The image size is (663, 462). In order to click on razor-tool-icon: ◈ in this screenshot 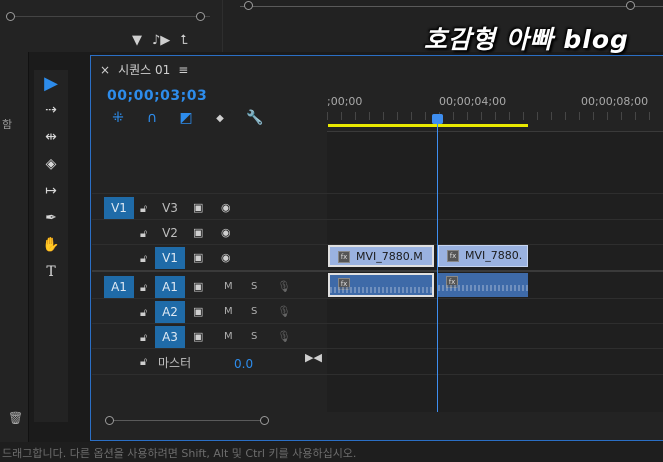, I will do `click(51, 164)`.